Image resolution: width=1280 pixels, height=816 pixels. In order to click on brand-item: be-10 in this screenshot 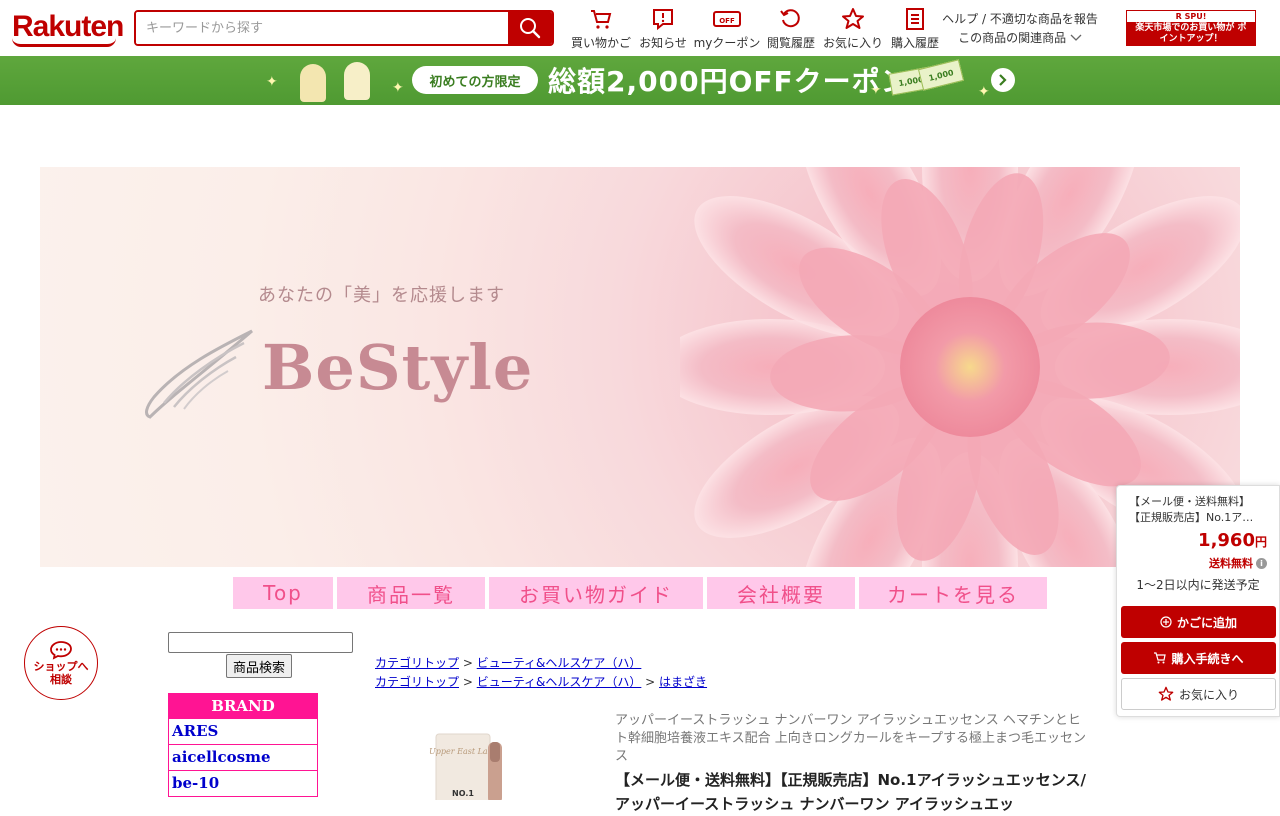, I will do `click(243, 783)`.